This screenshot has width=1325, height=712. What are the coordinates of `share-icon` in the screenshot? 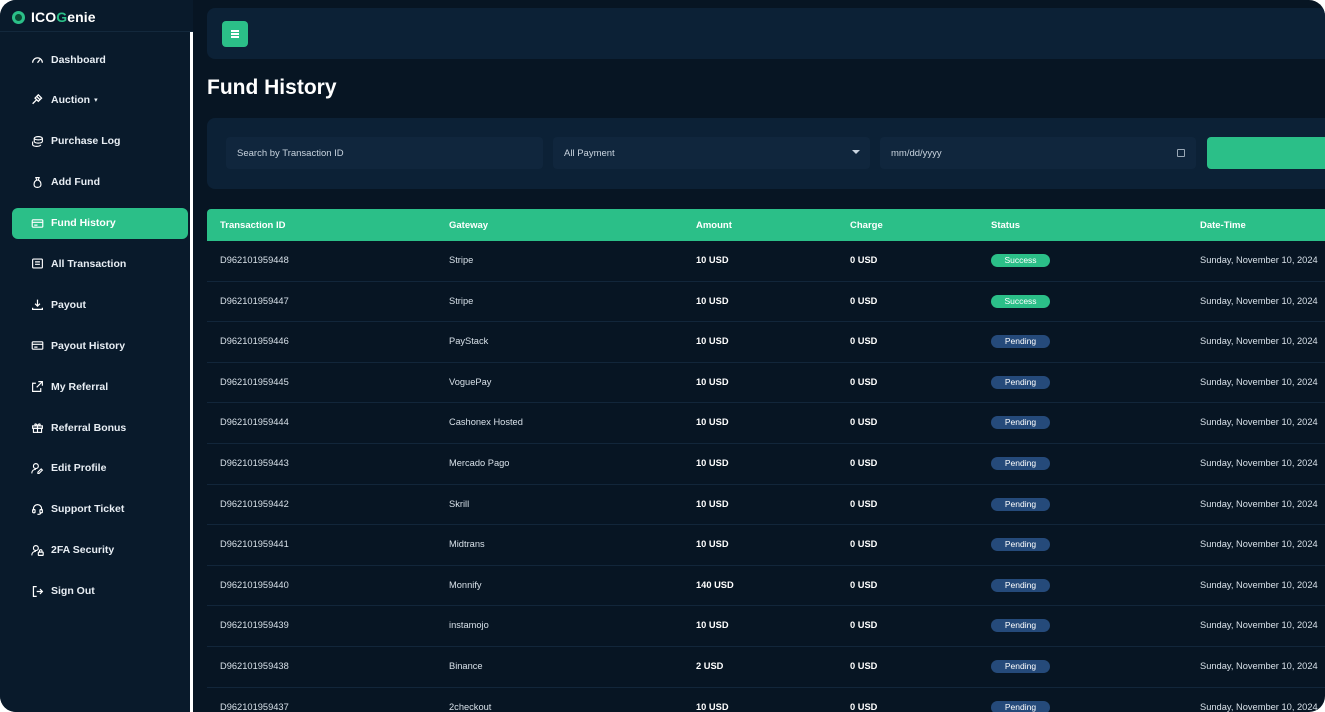 It's located at (37, 386).